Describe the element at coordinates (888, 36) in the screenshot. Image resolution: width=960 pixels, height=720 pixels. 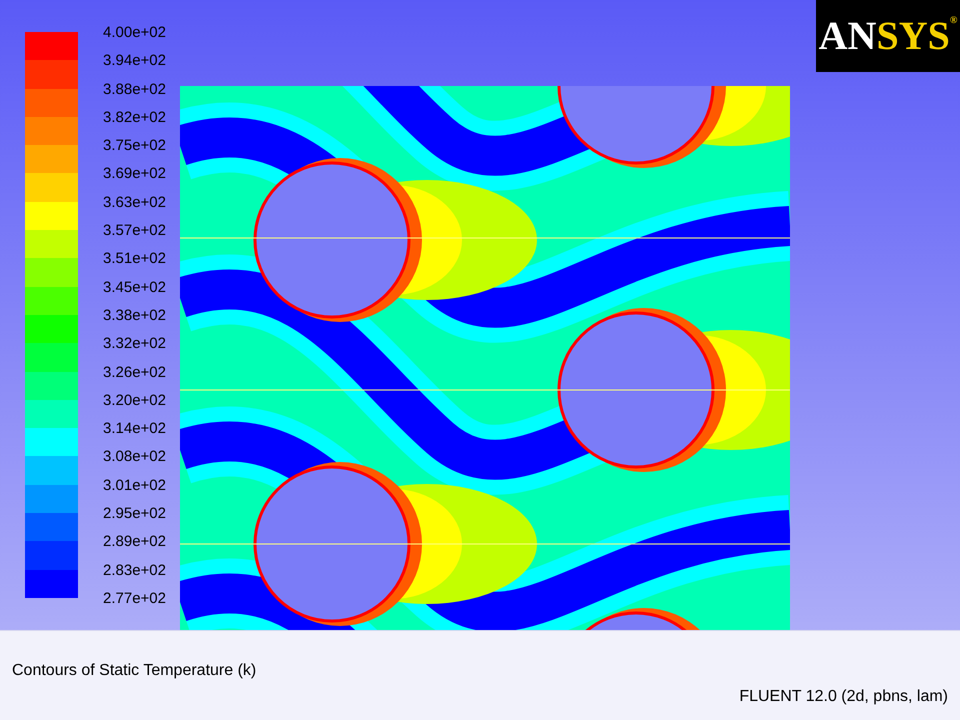
I see `logo-text: ANSYS®` at that location.